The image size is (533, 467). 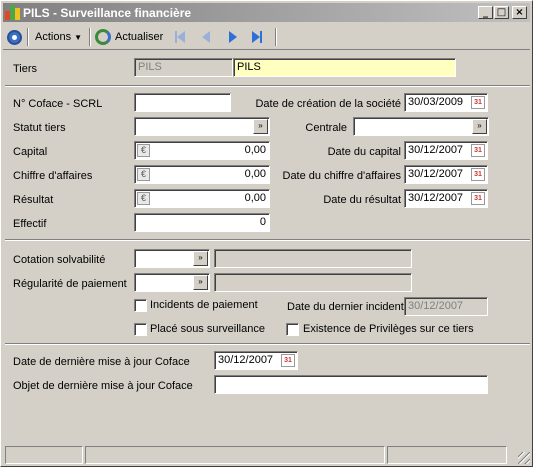 I want to click on date-resultat-value: 30/12/2007, so click(x=436, y=198).